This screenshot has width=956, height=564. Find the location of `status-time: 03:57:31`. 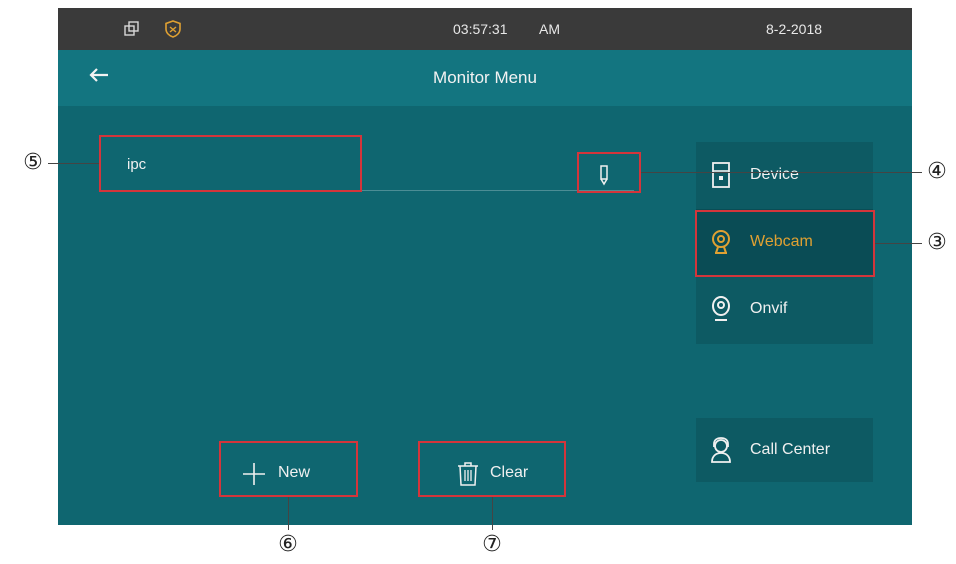

status-time: 03:57:31 is located at coordinates (480, 29).